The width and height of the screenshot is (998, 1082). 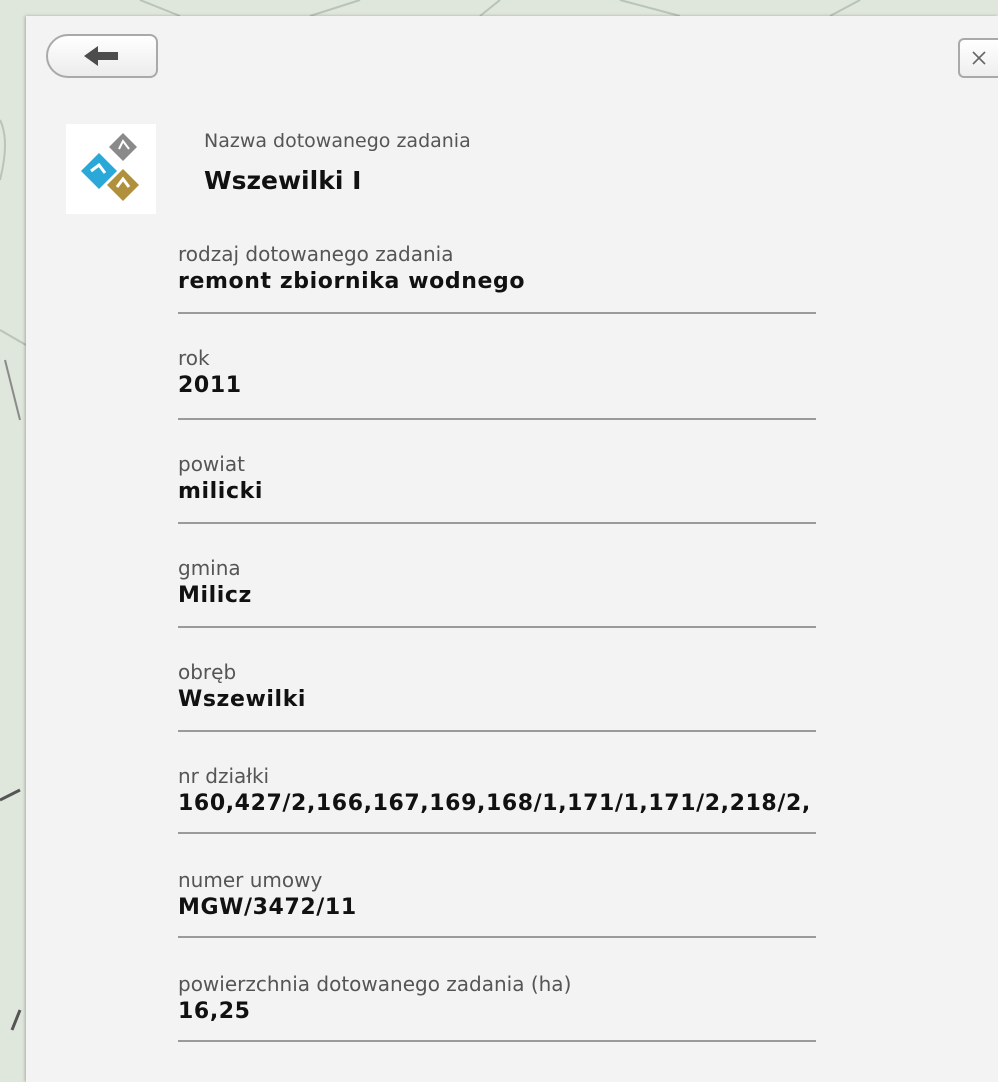 What do you see at coordinates (209, 568) in the screenshot?
I see `field-label: gmina` at bounding box center [209, 568].